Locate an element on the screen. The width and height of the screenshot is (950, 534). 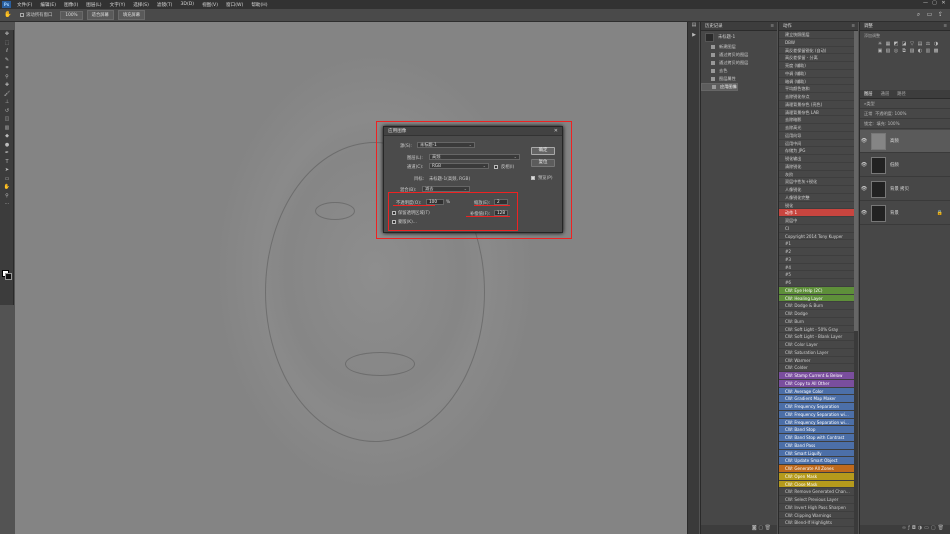
action-item: 灰阶 is located at coordinates (818, 175).